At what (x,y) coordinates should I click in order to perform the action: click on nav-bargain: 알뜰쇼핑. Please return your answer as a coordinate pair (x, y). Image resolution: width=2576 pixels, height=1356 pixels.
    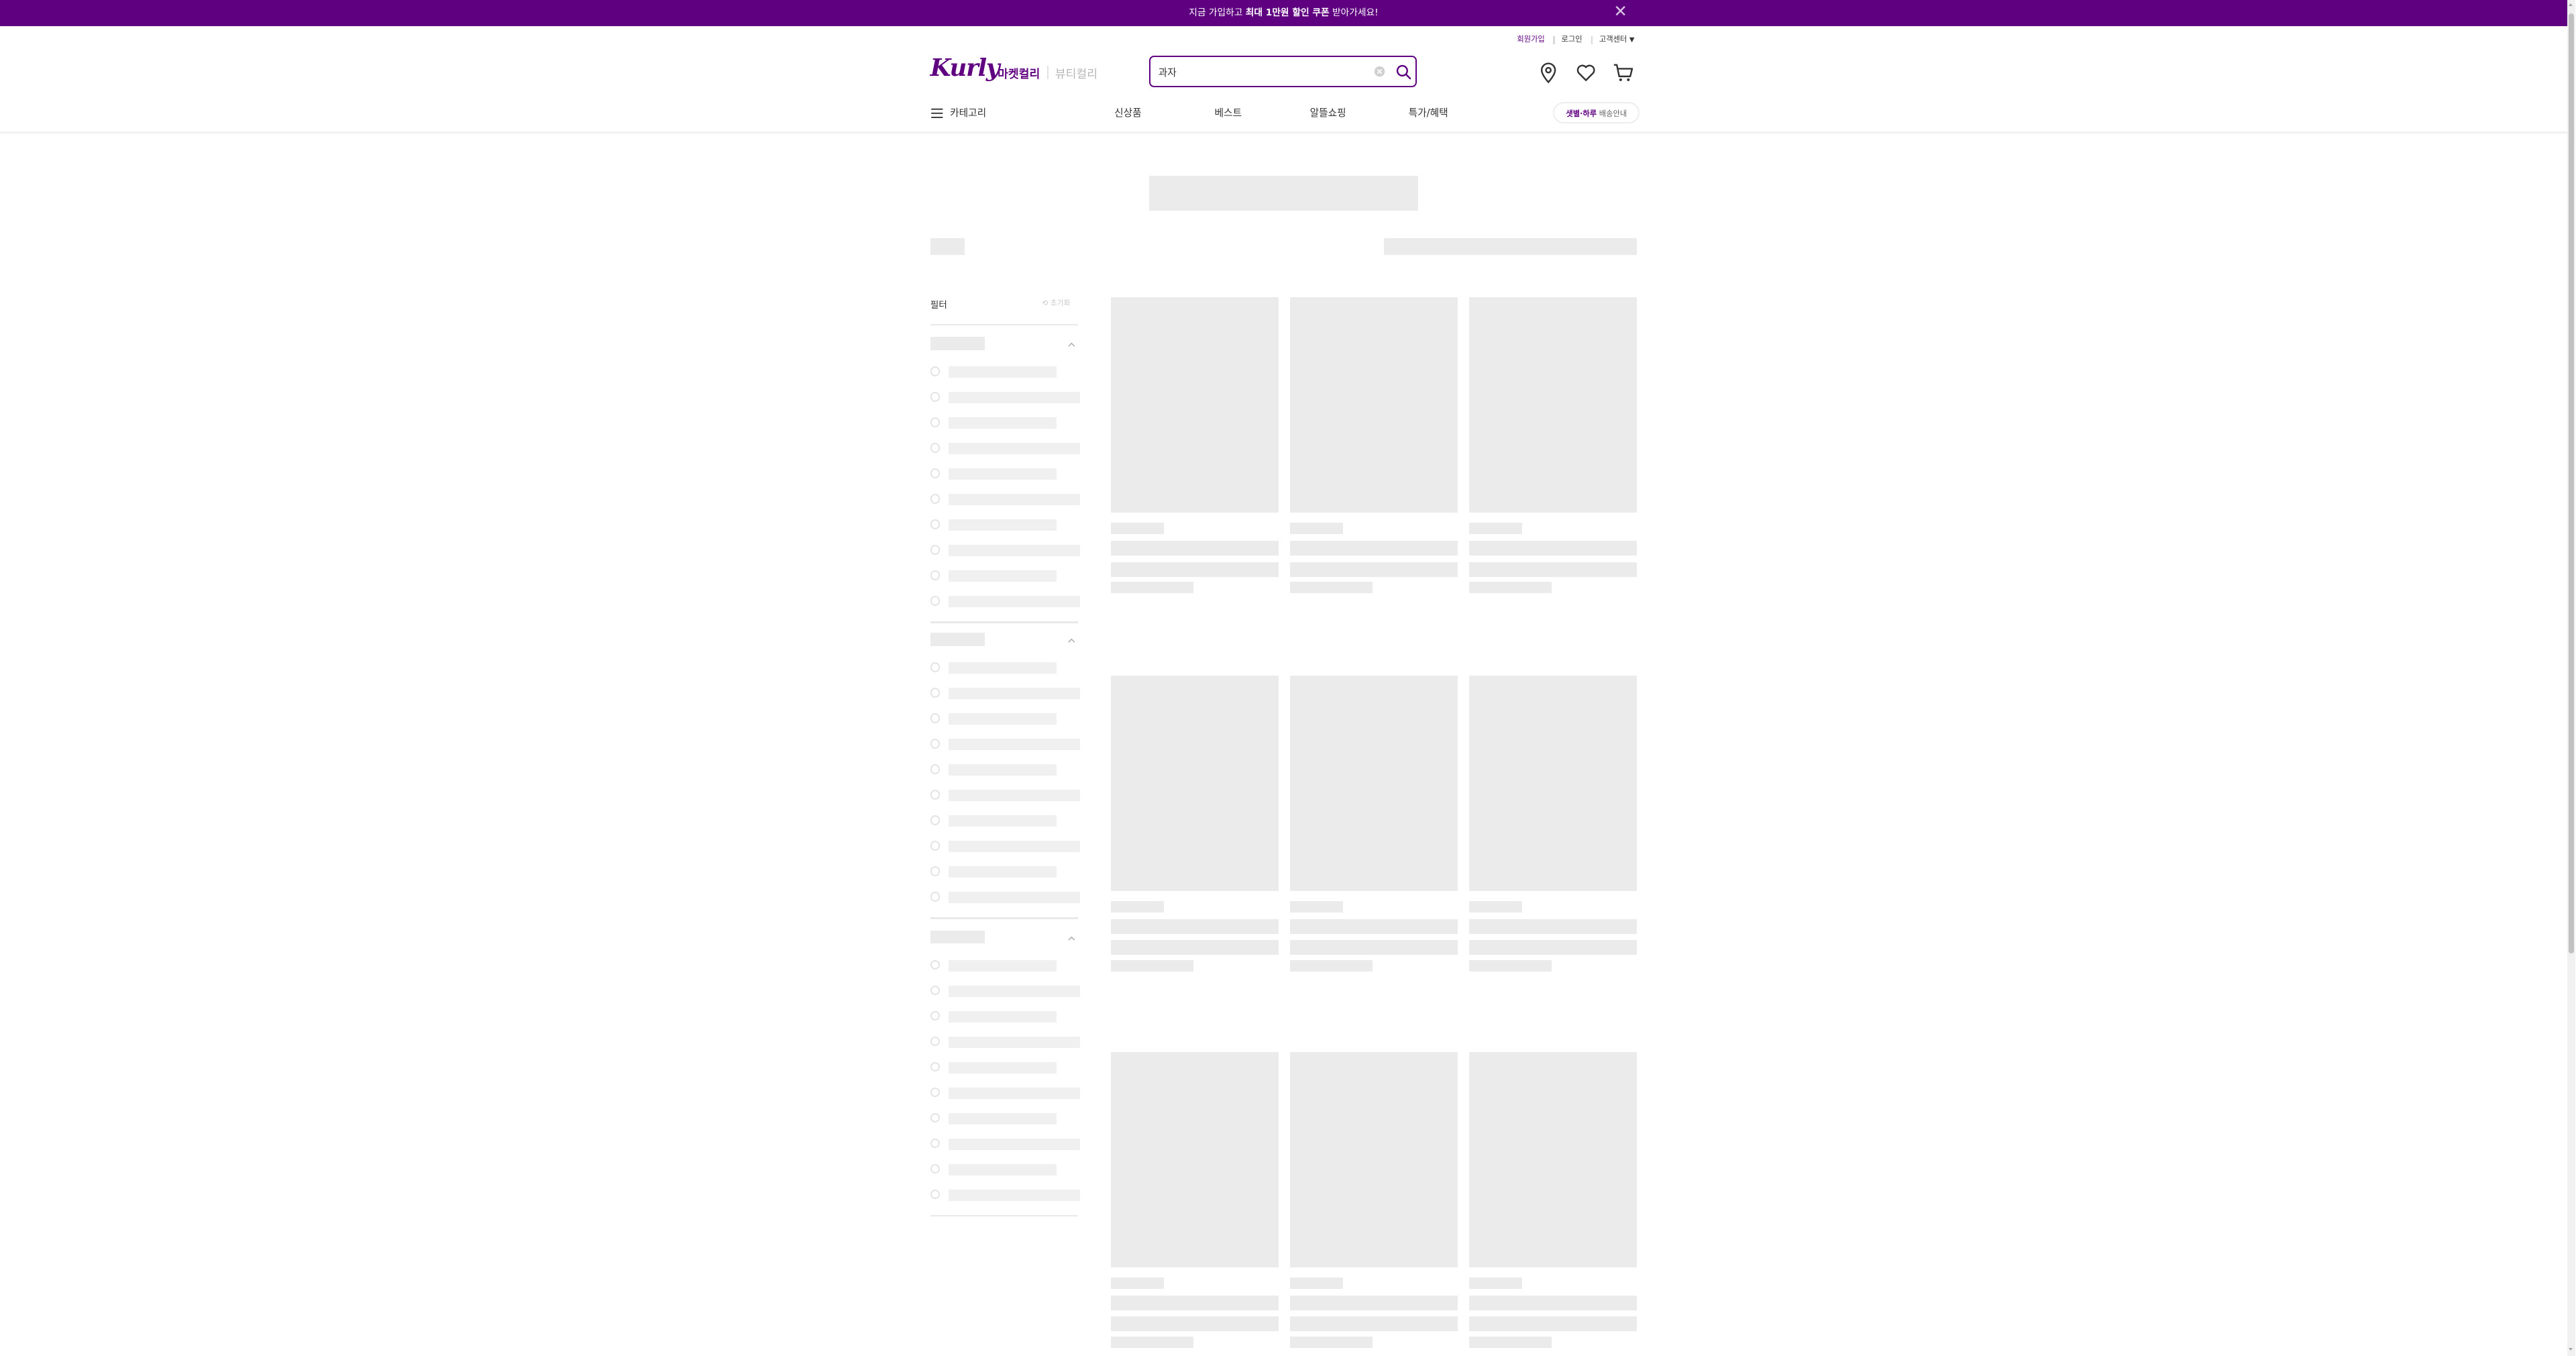
    Looking at the image, I should click on (1328, 113).